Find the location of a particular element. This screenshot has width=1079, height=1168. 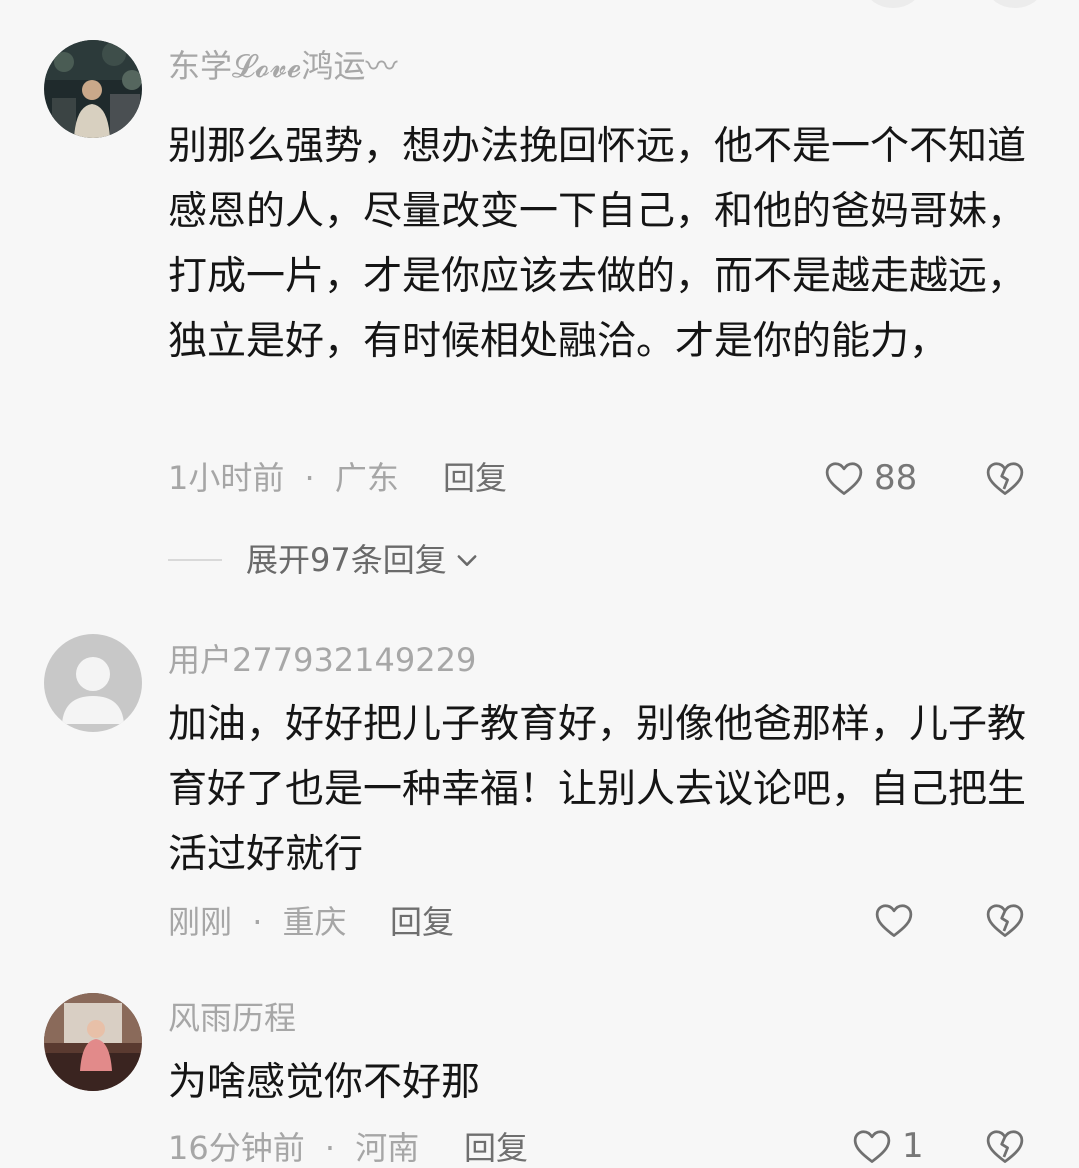

like-button: 88 is located at coordinates (869, 478).